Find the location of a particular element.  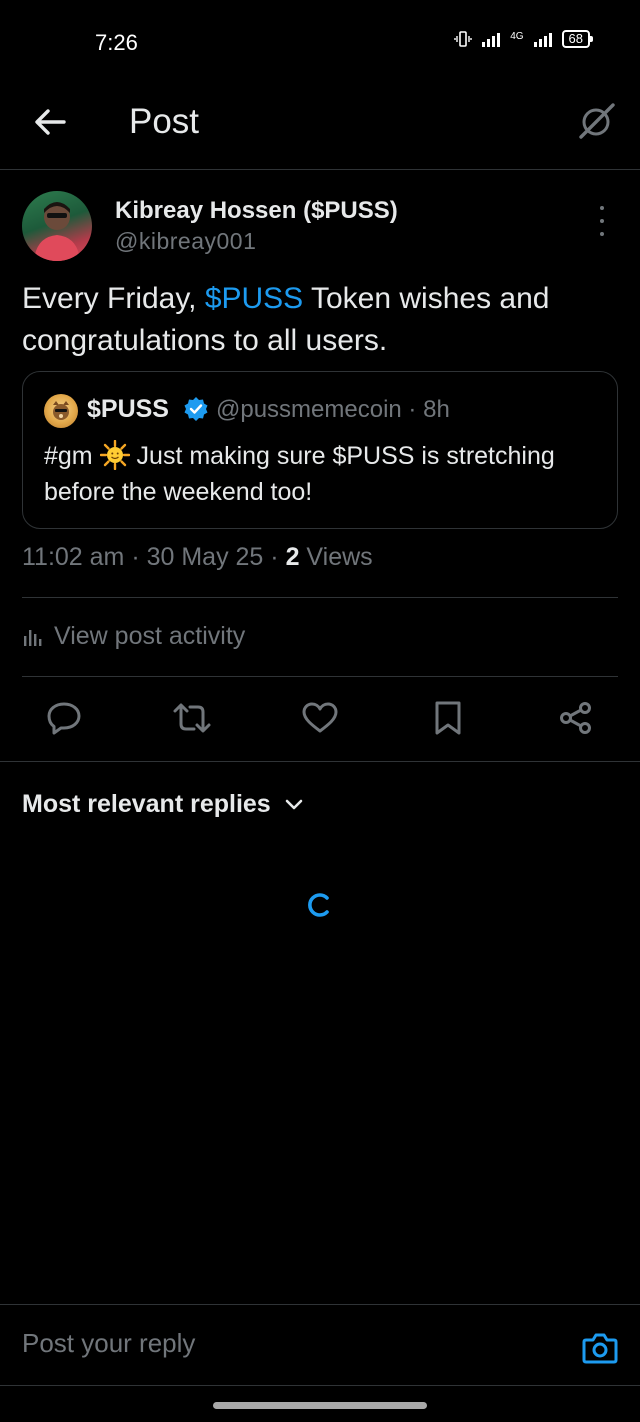

signal-icon is located at coordinates (491, 39).